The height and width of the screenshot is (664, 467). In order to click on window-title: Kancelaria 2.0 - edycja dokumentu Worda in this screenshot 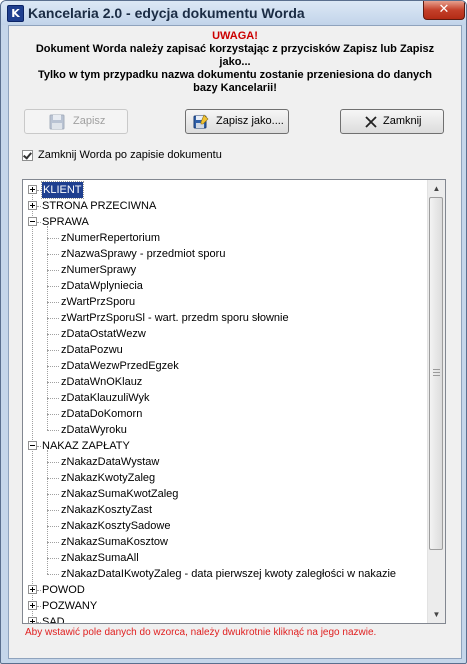, I will do `click(166, 13)`.